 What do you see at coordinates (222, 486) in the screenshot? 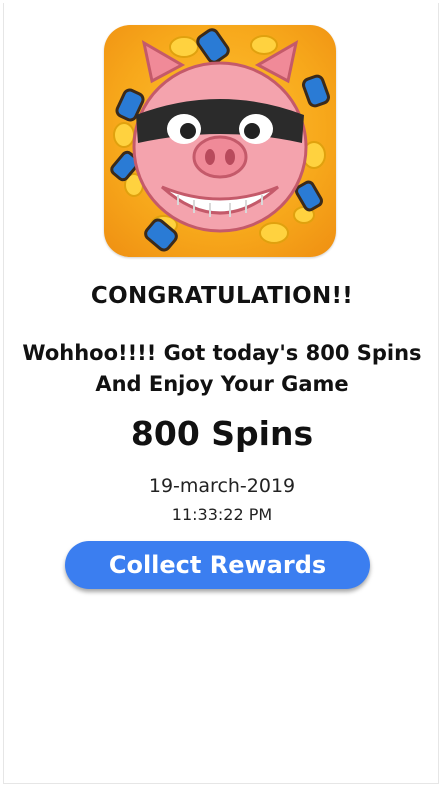
I see `reward-date: 19-march-2019` at bounding box center [222, 486].